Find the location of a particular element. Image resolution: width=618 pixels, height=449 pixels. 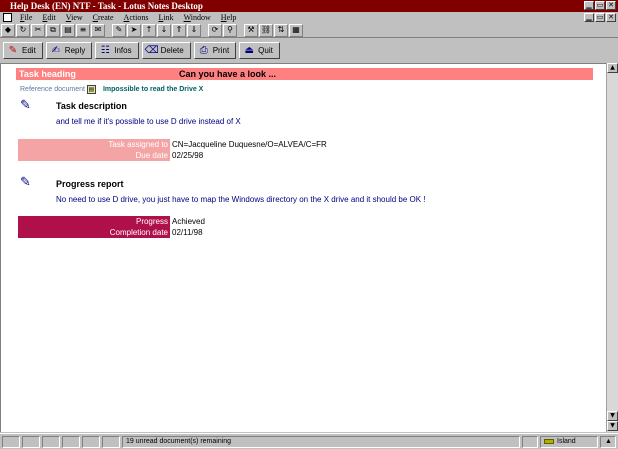

status-bar: 19 unread document(s) remaining Island ▲ is located at coordinates (309, 441).